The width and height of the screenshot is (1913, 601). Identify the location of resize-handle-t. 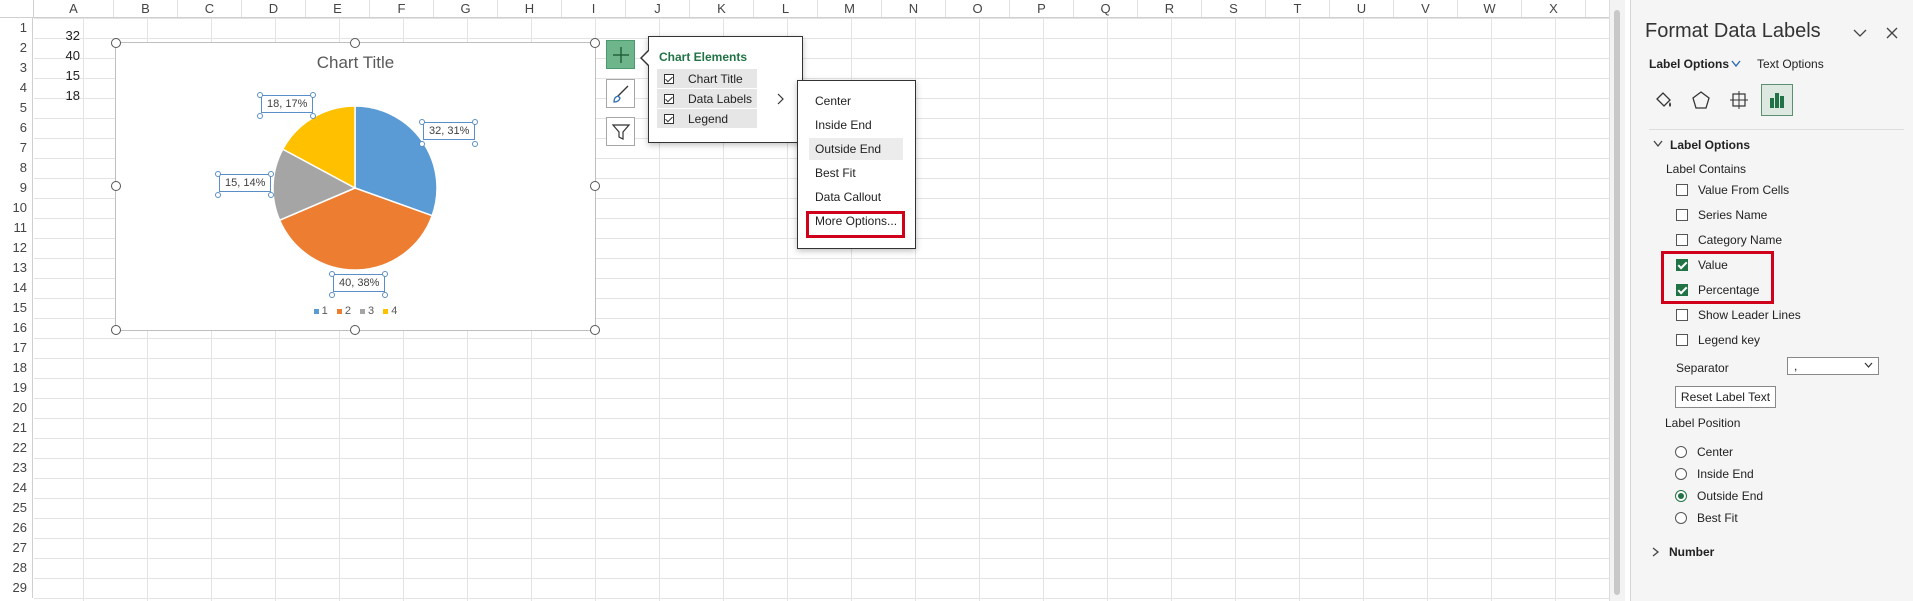
(355, 43).